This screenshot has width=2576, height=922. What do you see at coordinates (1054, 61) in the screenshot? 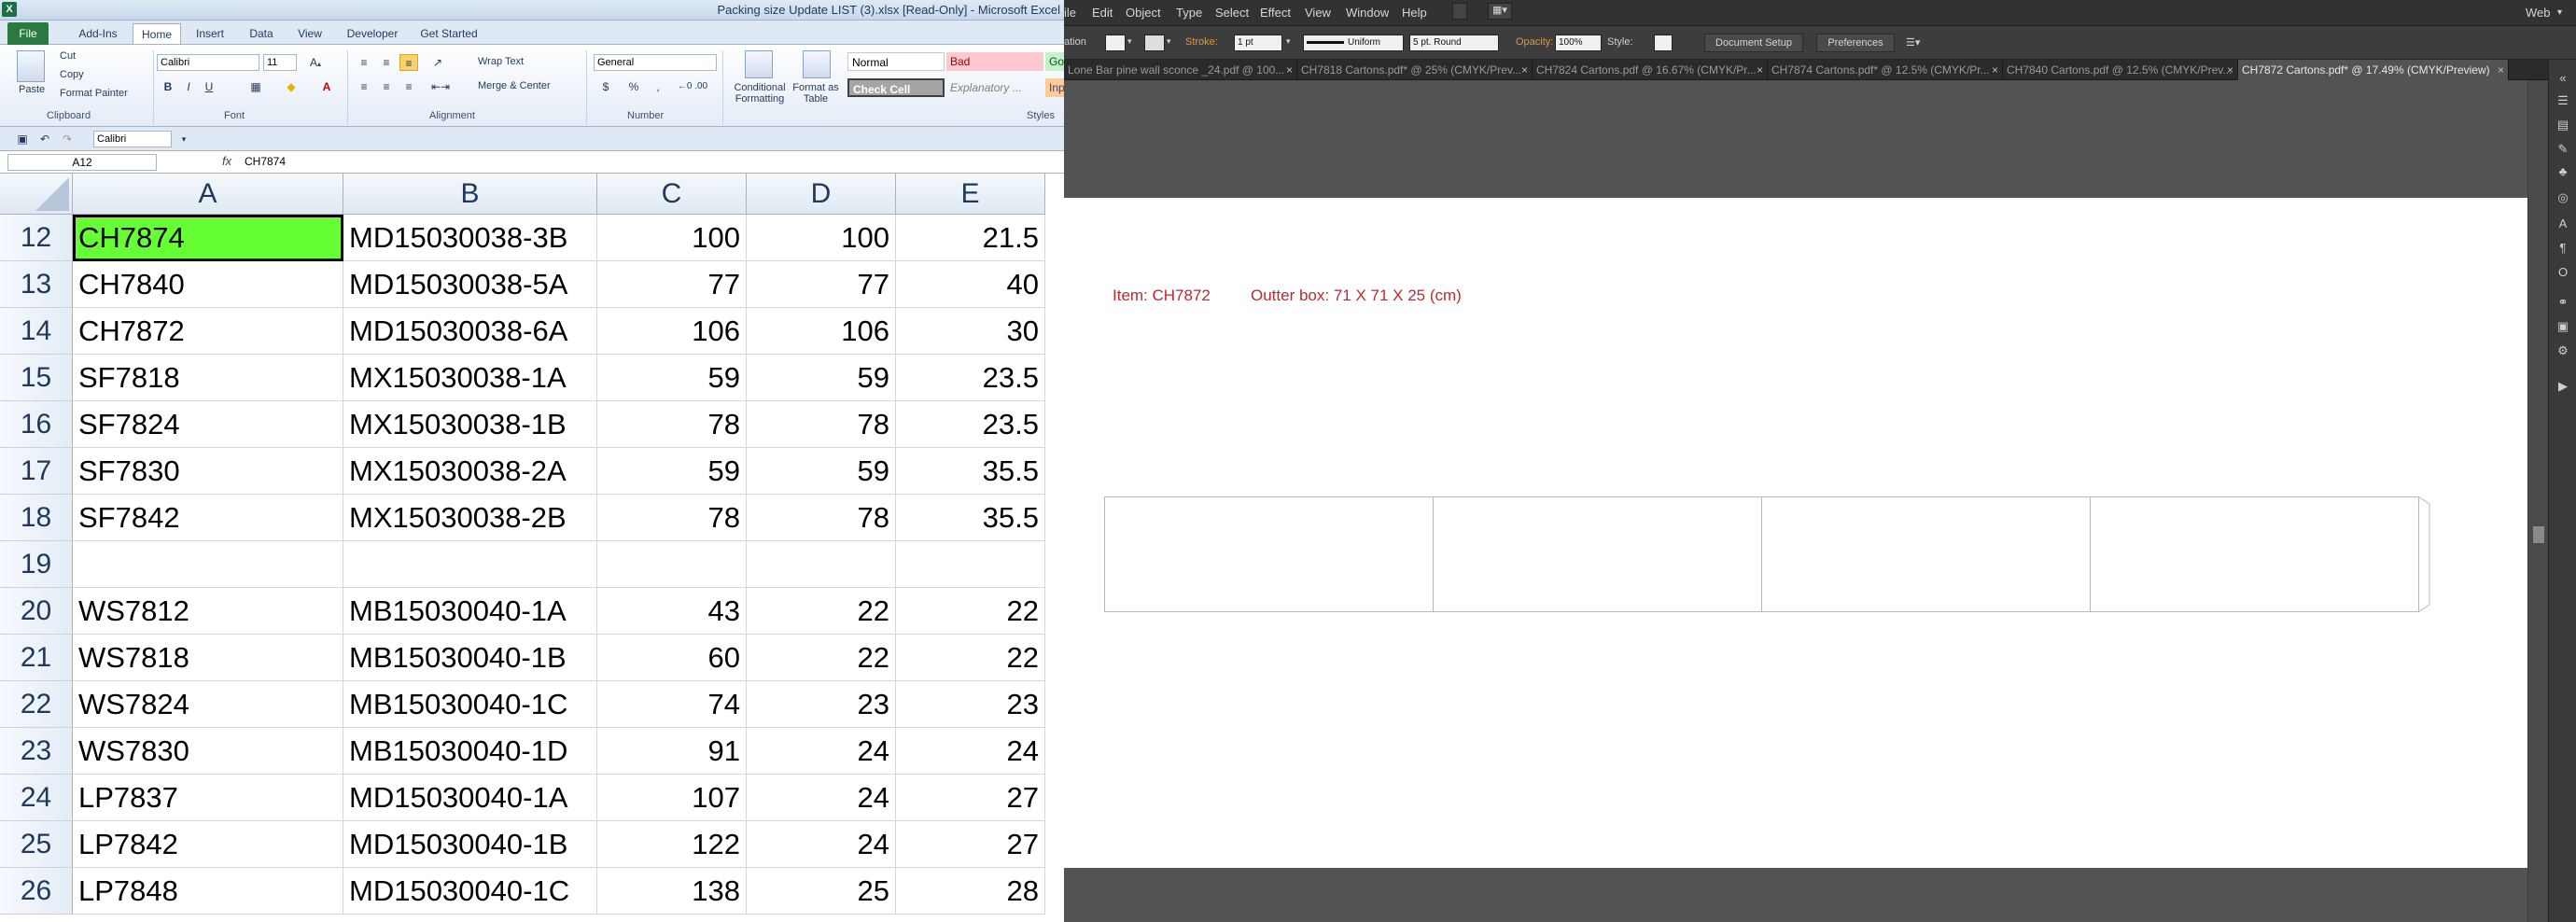
I see `style-good: Go` at bounding box center [1054, 61].